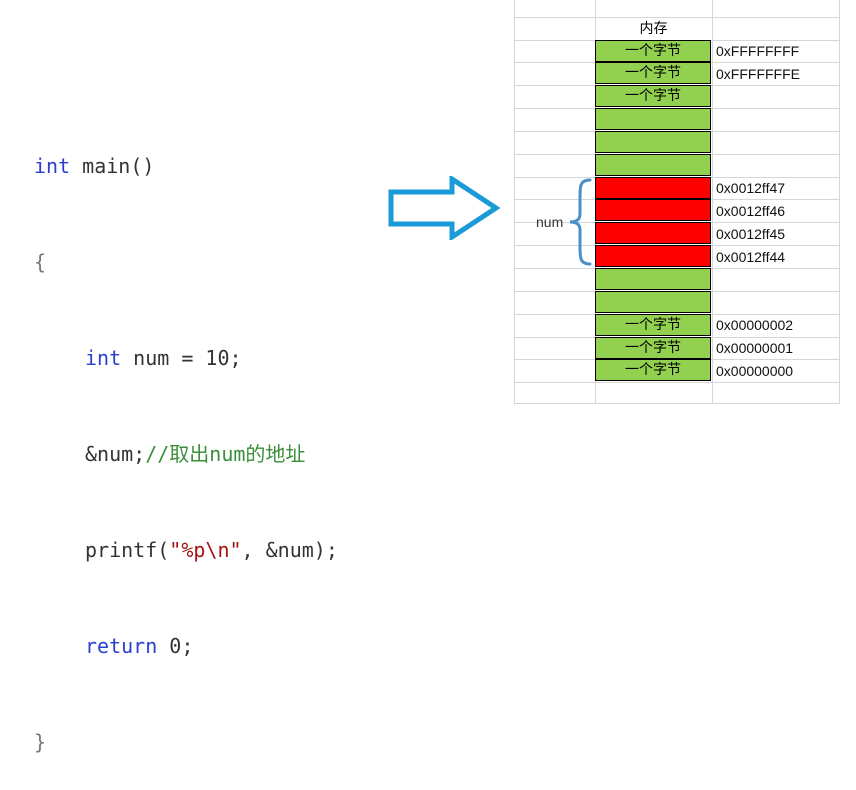  I want to click on code-string: "%p\n", so click(205, 550).